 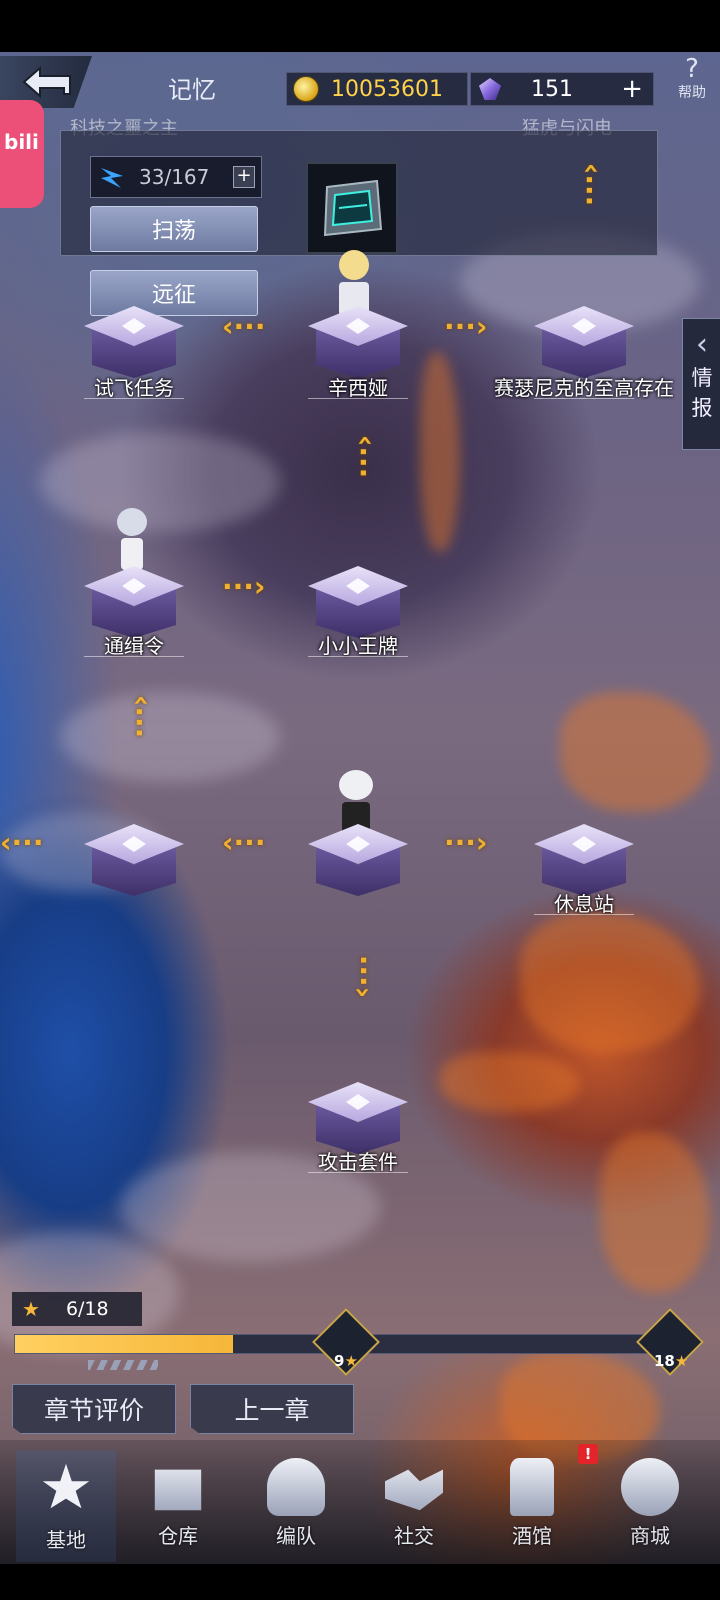 What do you see at coordinates (66, 1486) in the screenshot?
I see `star-emblem-icon` at bounding box center [66, 1486].